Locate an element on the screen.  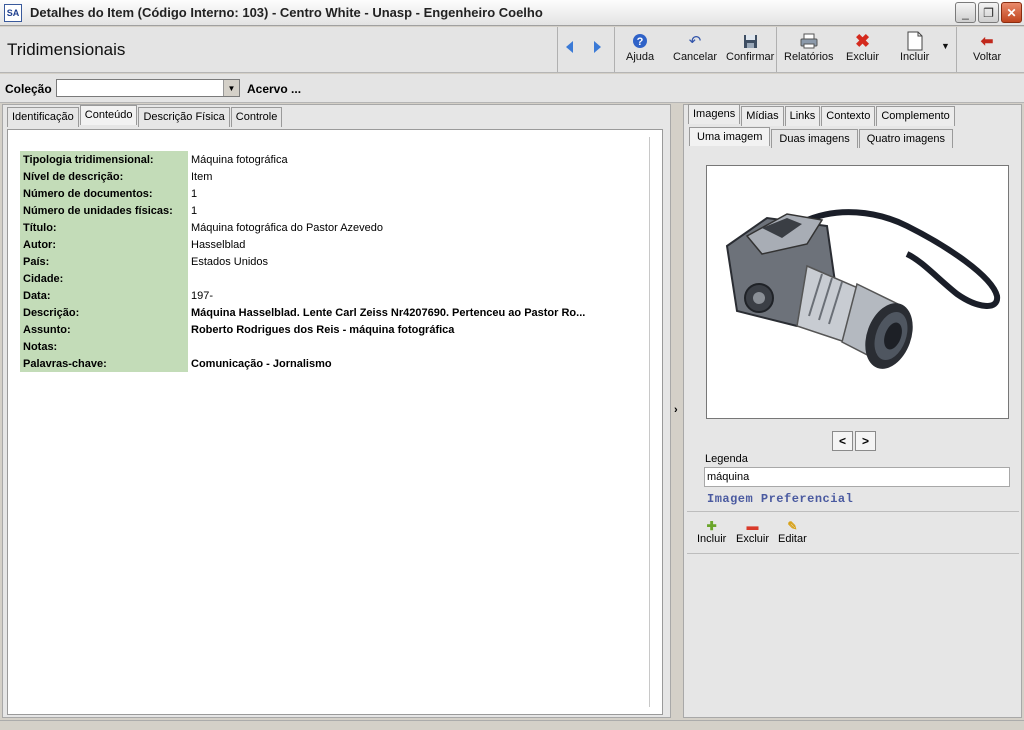
printer-icon is located at coordinates (809, 41).